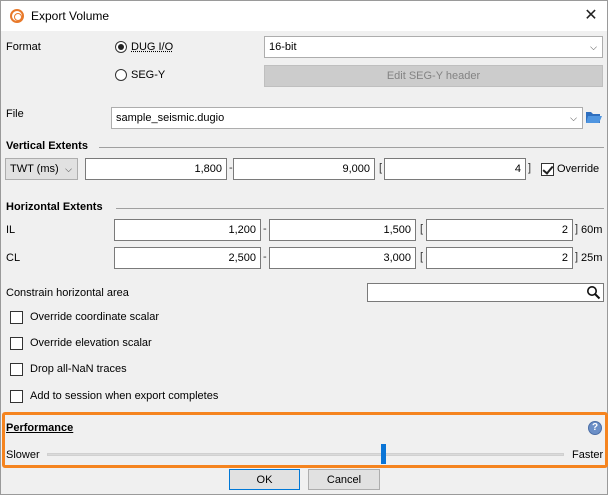 This screenshot has height=495, width=608. I want to click on drop-nan-traces-label: Drop all-NaN traces, so click(78, 369).